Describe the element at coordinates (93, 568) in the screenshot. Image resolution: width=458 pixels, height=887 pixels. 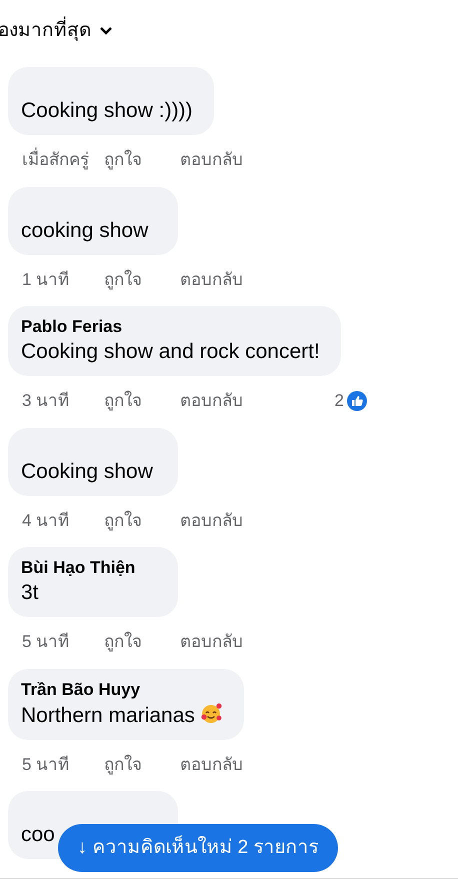
I see `commenter-name: Bùi Hạo Thiện` at that location.